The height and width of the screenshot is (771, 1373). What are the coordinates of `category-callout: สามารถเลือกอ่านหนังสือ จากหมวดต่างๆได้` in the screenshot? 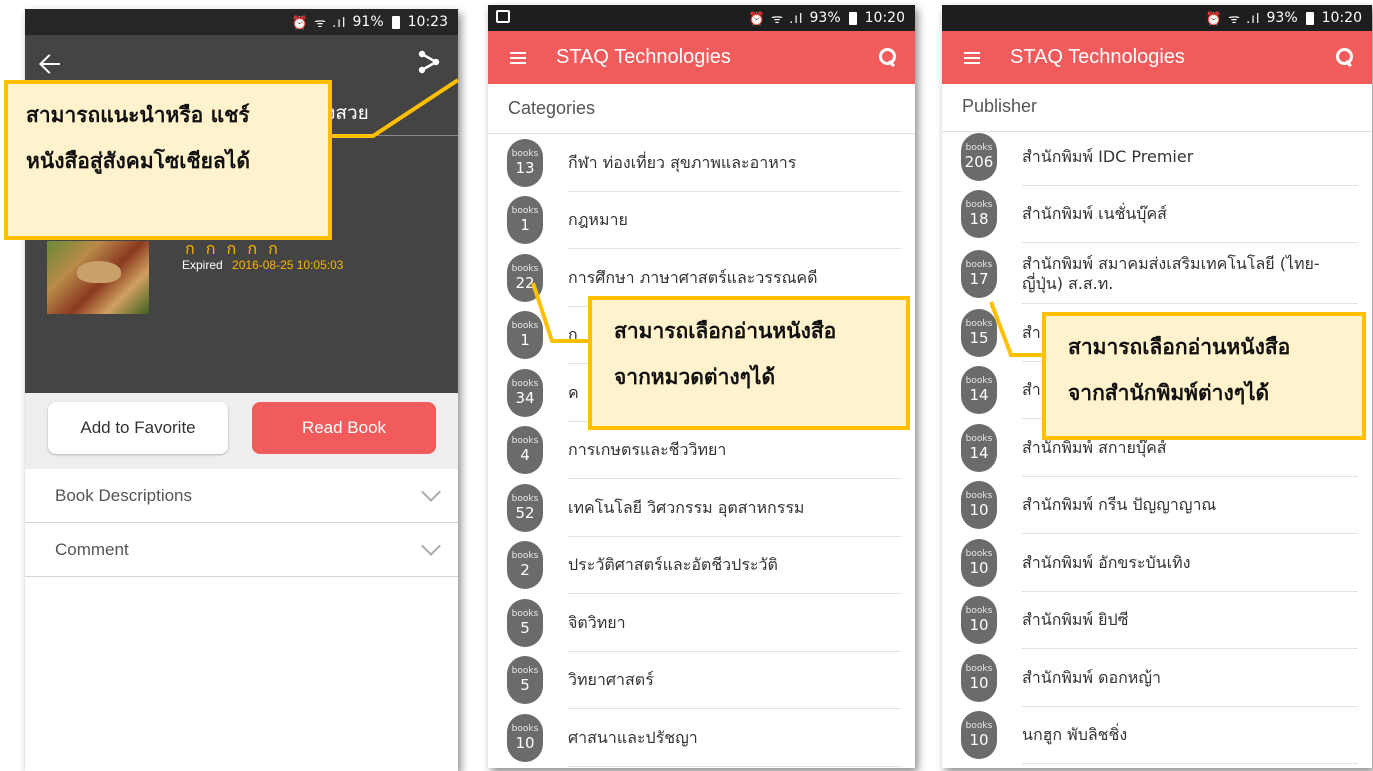 It's located at (749, 363).